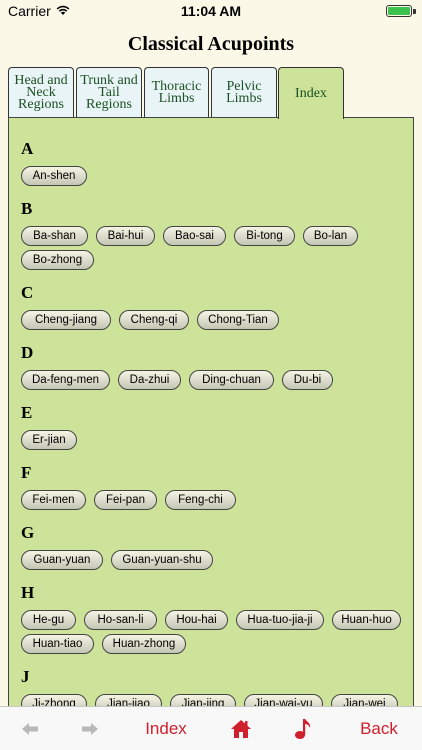 The image size is (422, 750). I want to click on home-button, so click(241, 729).